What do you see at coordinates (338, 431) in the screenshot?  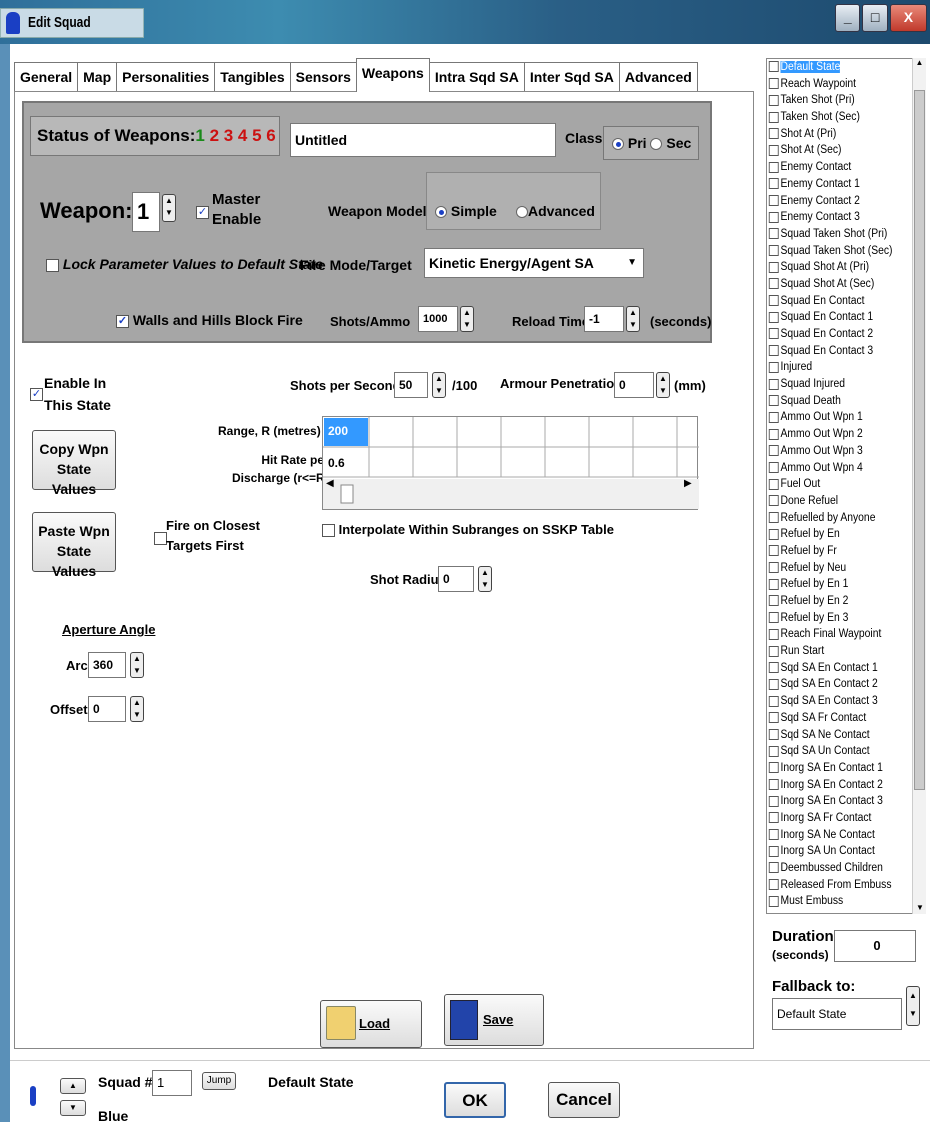 I see `range-cell: 200` at bounding box center [338, 431].